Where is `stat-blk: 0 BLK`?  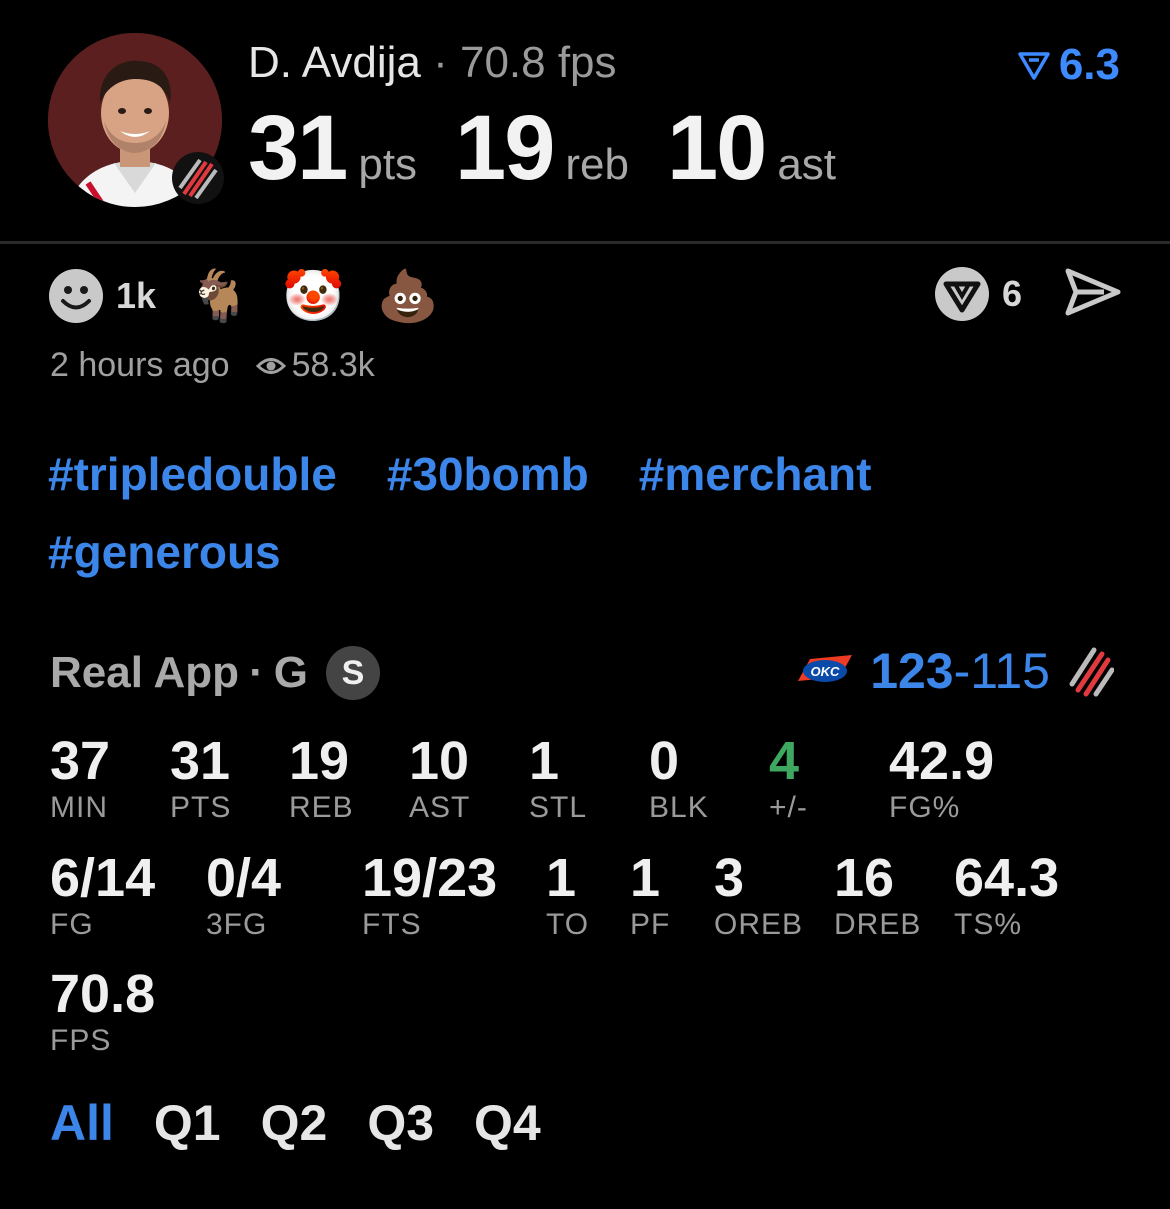 stat-blk: 0 BLK is located at coordinates (679, 779).